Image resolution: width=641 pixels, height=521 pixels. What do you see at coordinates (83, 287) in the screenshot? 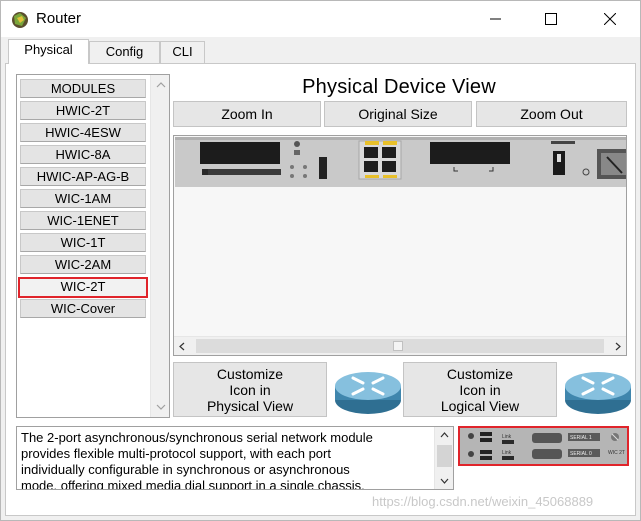
I see `module-item-selected: WIC-2T` at bounding box center [83, 287].